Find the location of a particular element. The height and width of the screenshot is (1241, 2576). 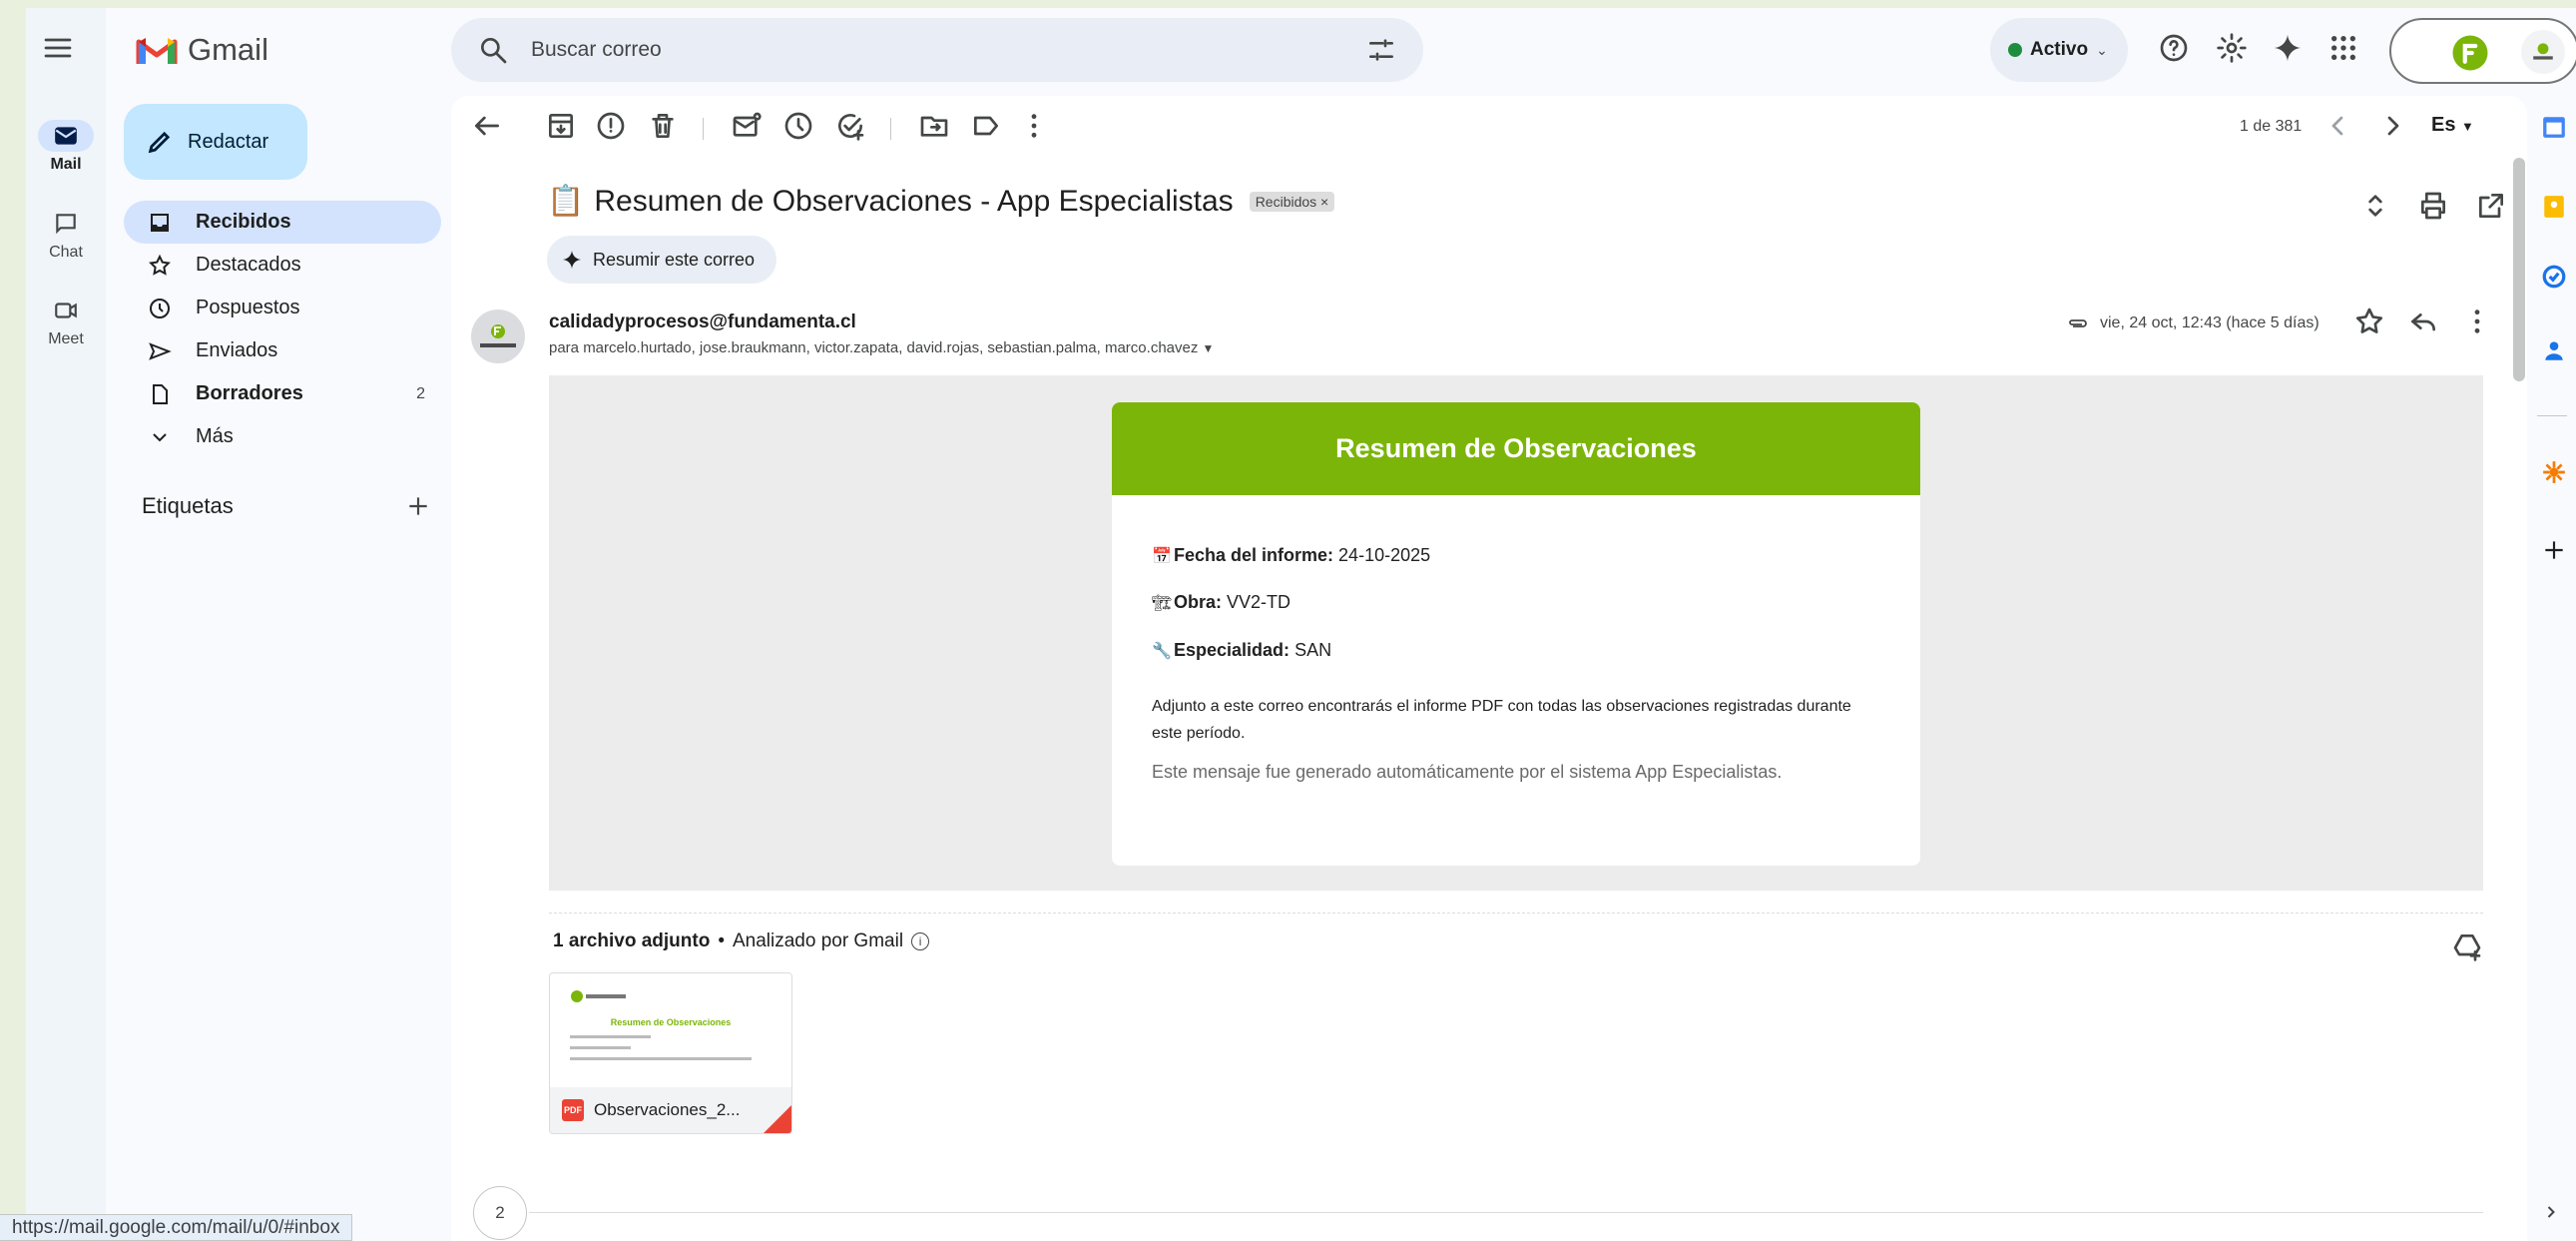

nav-item-snoozed: Pospuestos is located at coordinates (282, 308).